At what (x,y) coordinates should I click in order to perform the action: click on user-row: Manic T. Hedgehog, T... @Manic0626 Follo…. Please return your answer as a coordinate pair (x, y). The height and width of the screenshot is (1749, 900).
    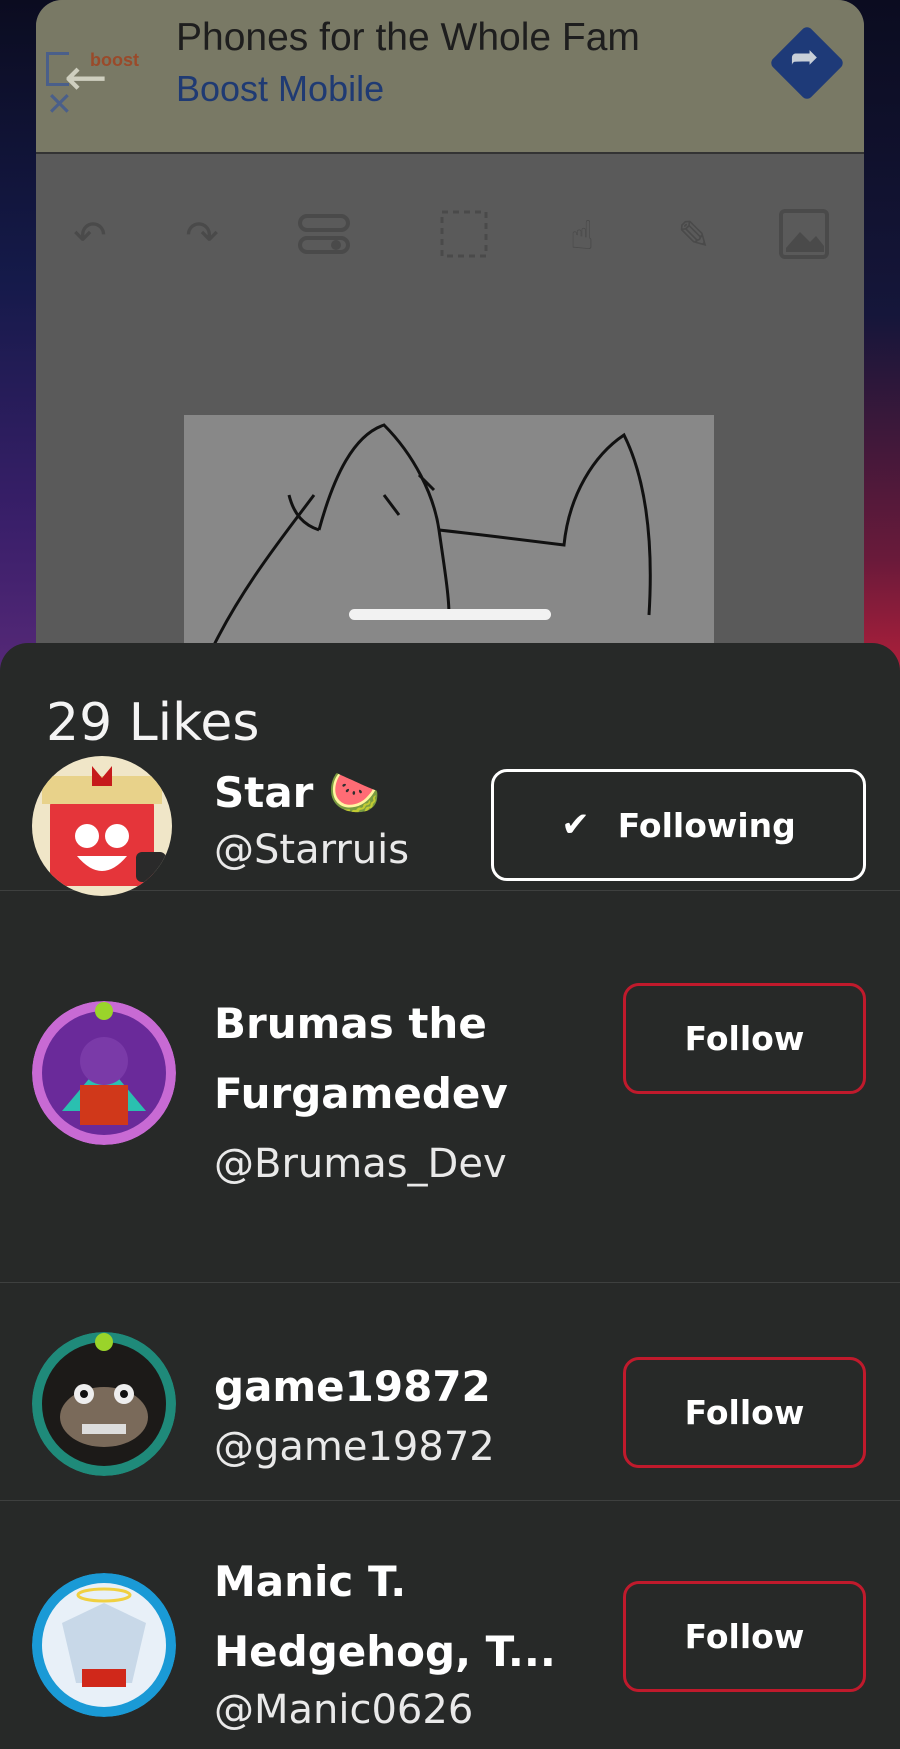
    Looking at the image, I should click on (450, 1625).